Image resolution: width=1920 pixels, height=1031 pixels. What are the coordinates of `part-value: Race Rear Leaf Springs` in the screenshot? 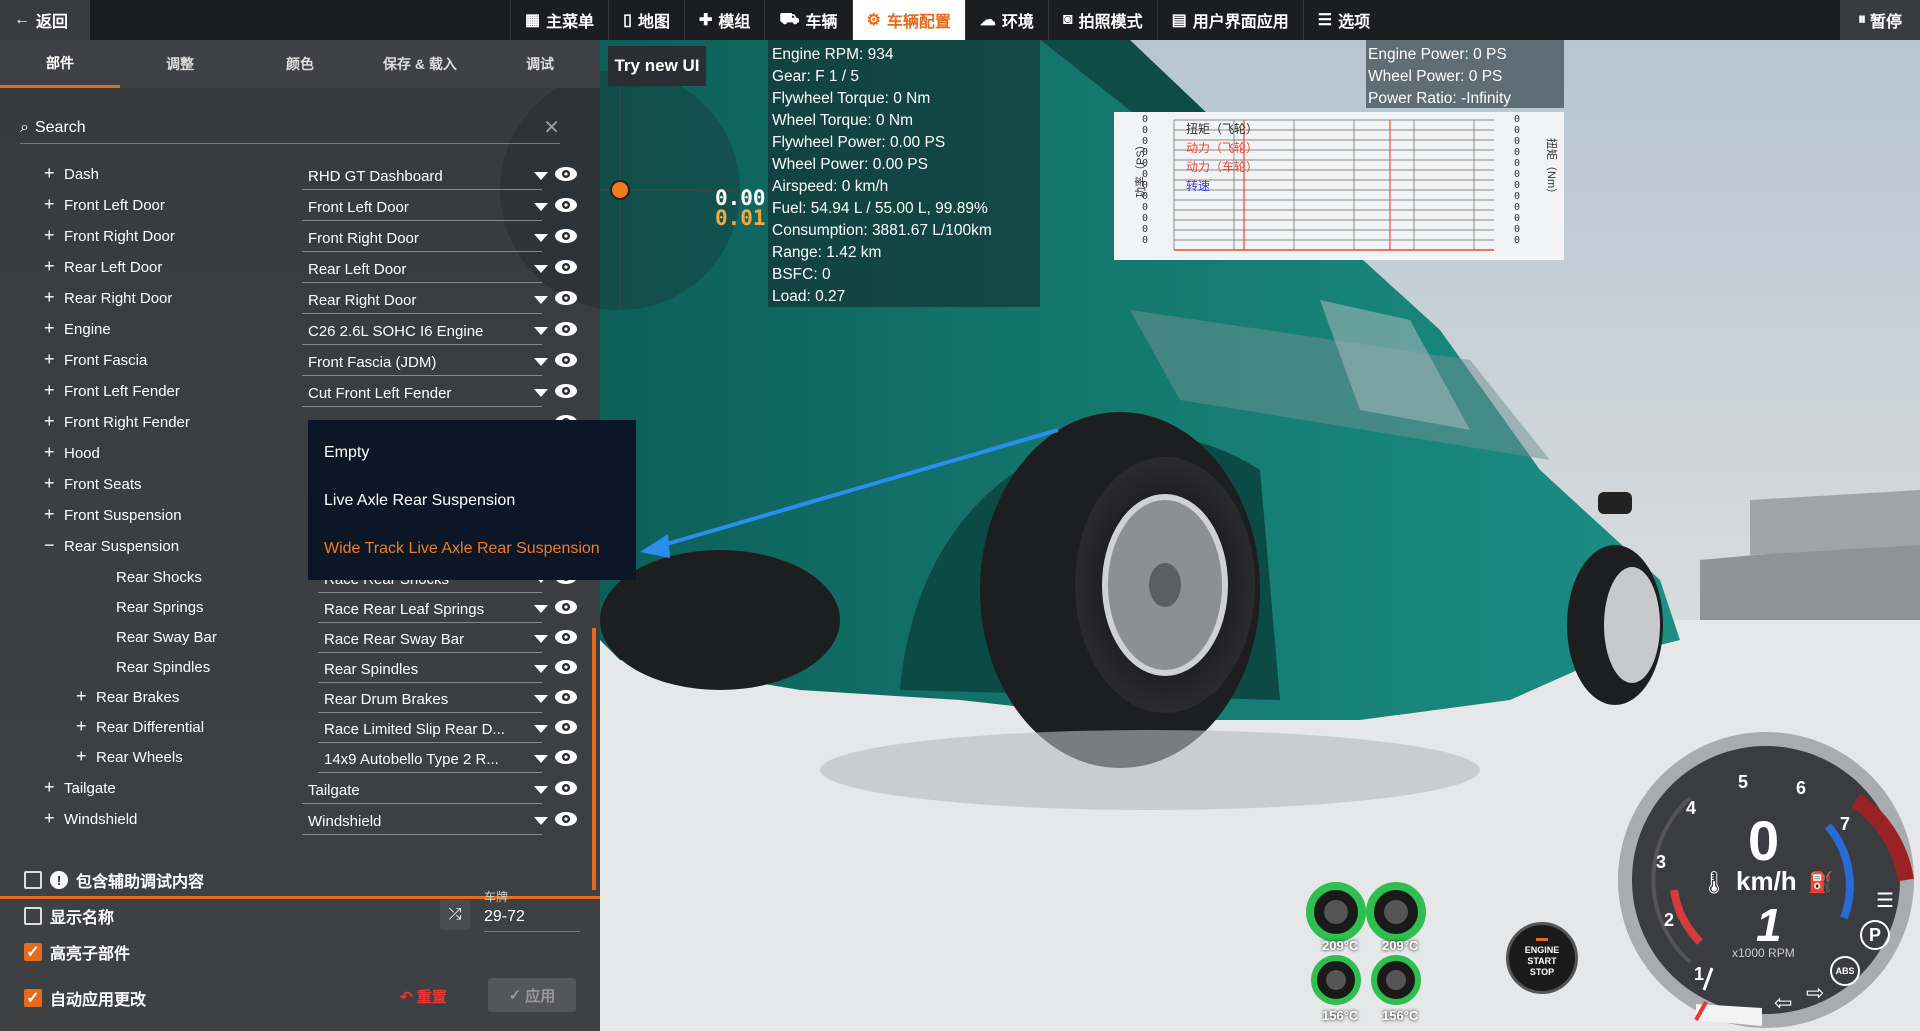 It's located at (422, 609).